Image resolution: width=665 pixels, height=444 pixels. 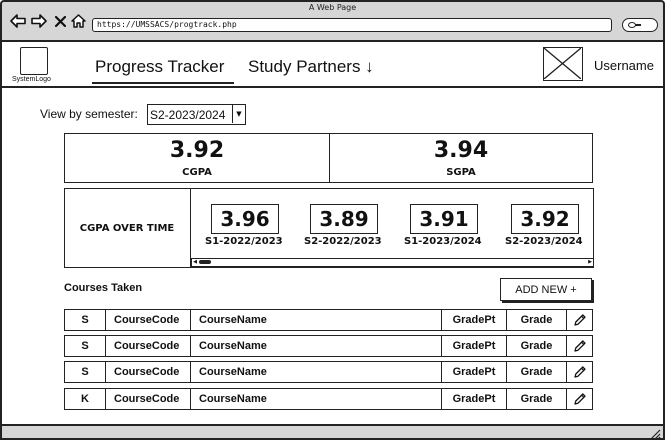 I want to click on sgpa-card: 3.94 SGPA, so click(x=461, y=158).